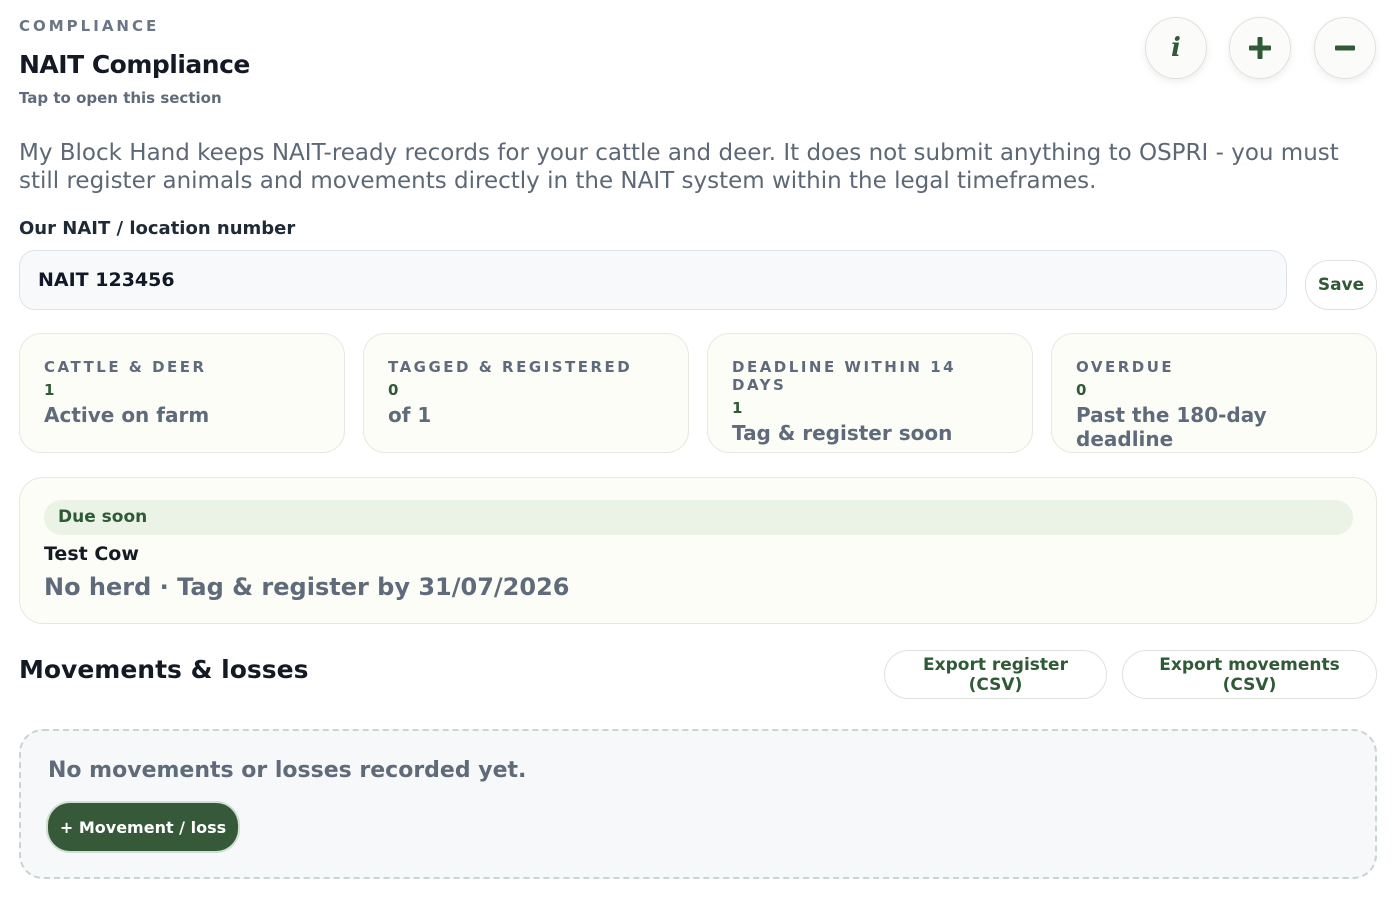 Image resolution: width=1400 pixels, height=899 pixels. What do you see at coordinates (842, 433) in the screenshot?
I see `stat-subtext: Tag & register soon` at bounding box center [842, 433].